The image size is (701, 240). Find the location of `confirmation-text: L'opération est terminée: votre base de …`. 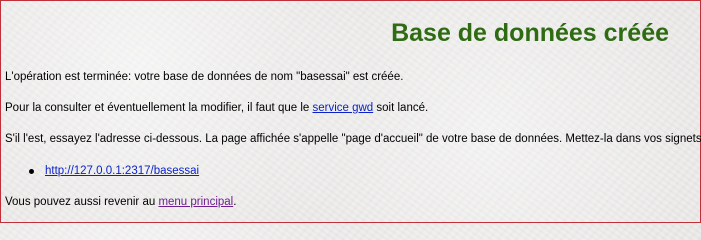

confirmation-text: L'opération est terminée: votre base de … is located at coordinates (204, 77).